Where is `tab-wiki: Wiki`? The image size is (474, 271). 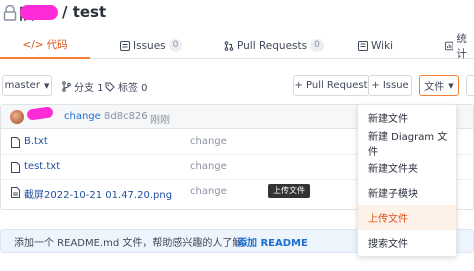
tab-wiki: Wiki is located at coordinates (375, 45).